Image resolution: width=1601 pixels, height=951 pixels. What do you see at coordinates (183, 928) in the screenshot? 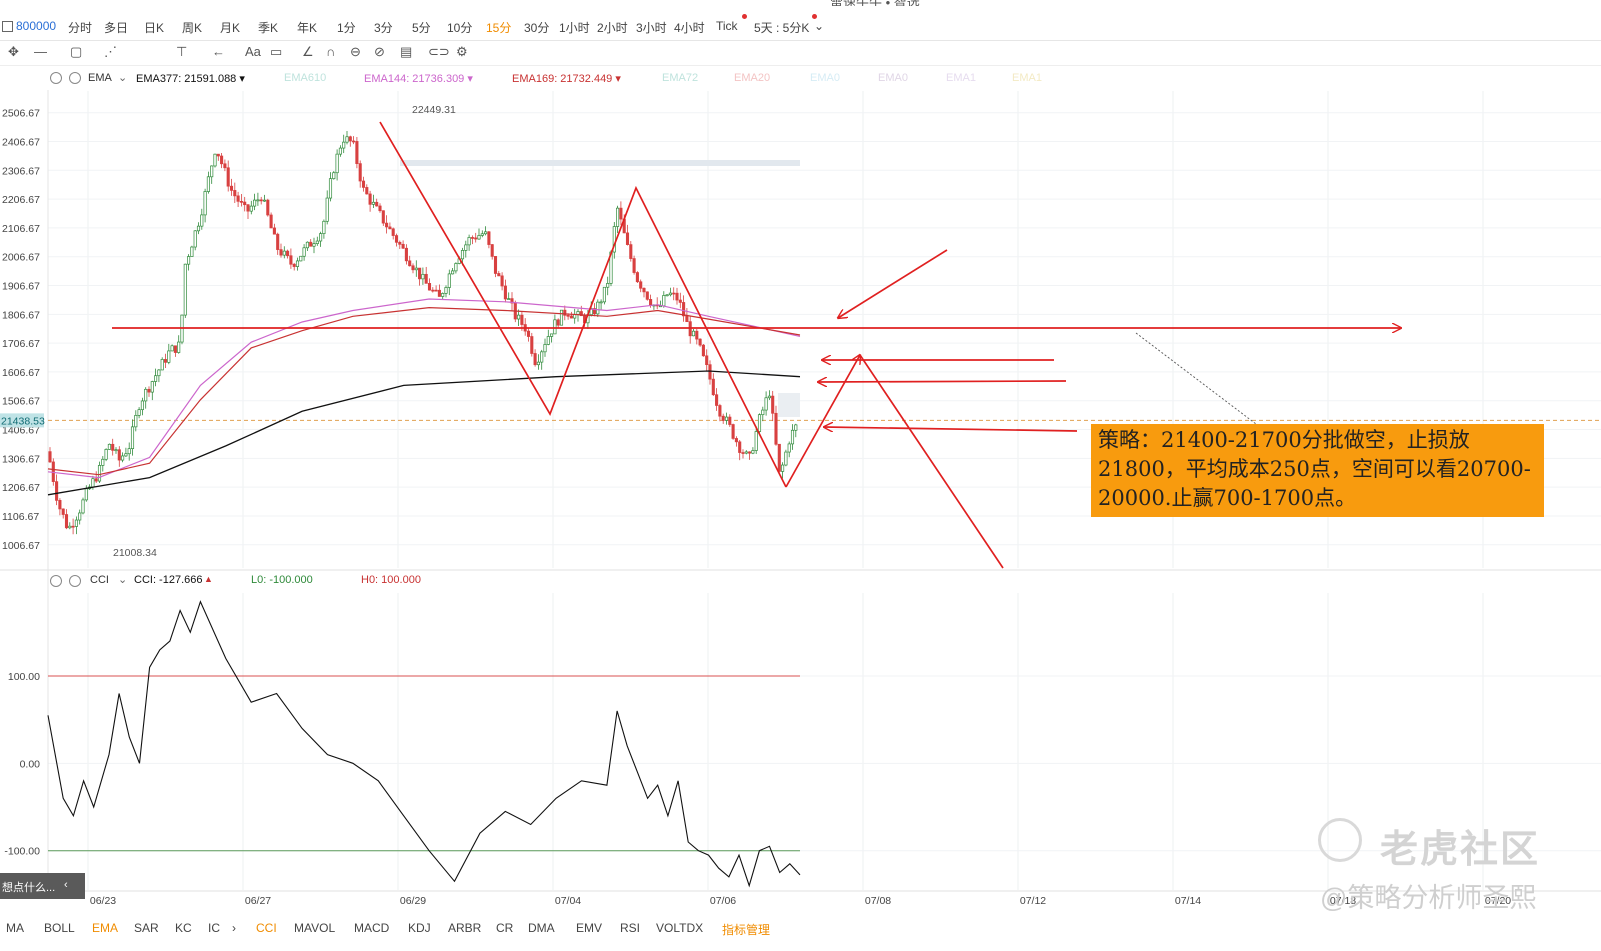
I see `indicator-tab-4: KC` at bounding box center [183, 928].